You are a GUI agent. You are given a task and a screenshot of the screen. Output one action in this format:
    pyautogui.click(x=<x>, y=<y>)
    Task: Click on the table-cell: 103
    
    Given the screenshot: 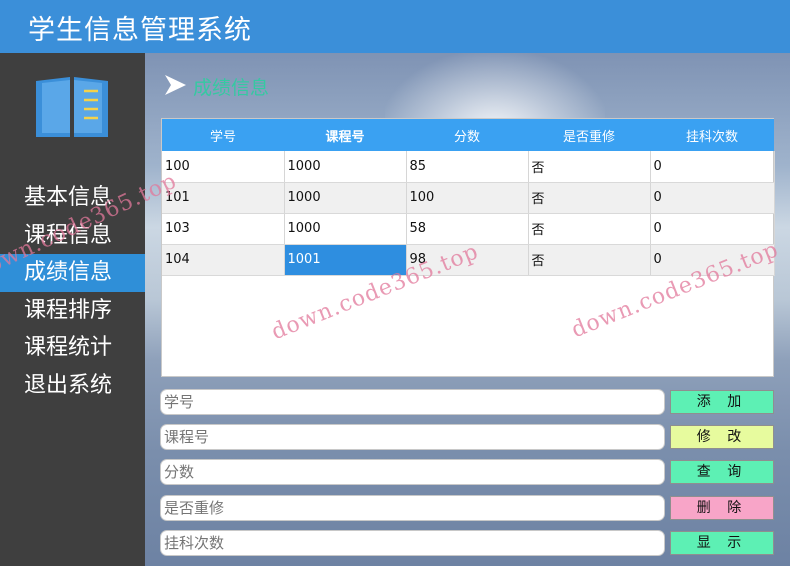 What is the action you would take?
    pyautogui.click(x=223, y=229)
    